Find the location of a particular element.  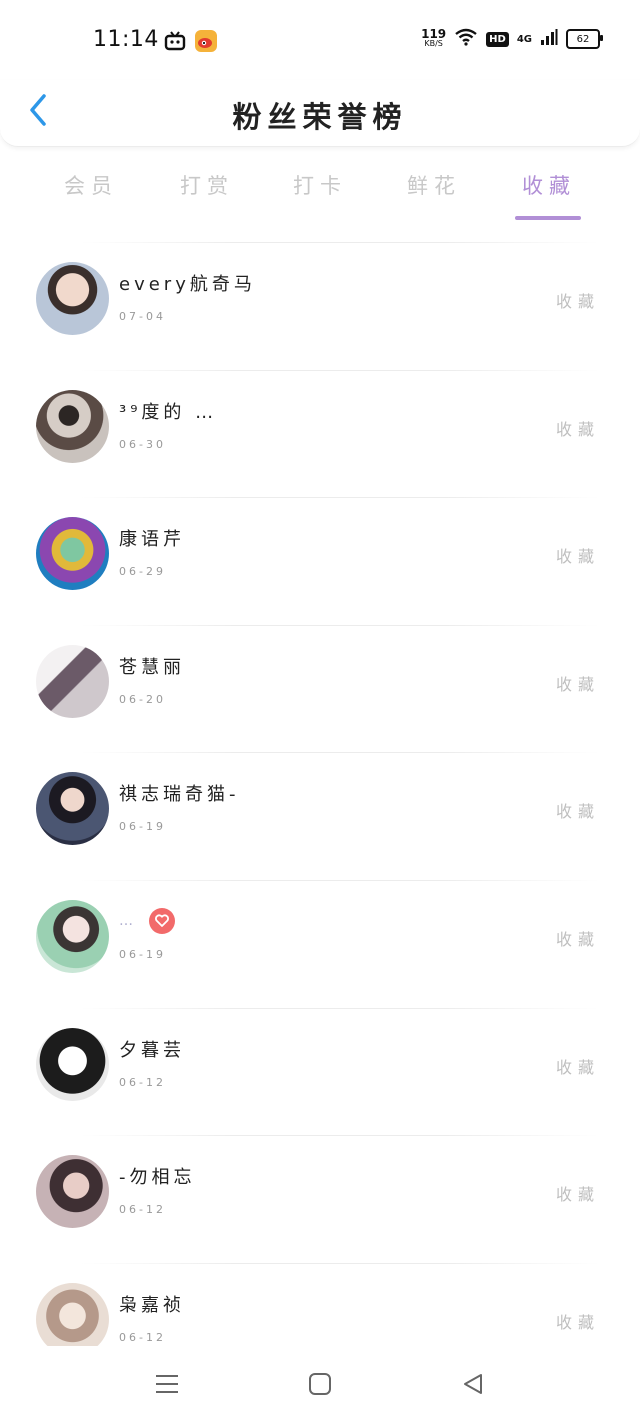

battery-indicator: 62 is located at coordinates (584, 39).